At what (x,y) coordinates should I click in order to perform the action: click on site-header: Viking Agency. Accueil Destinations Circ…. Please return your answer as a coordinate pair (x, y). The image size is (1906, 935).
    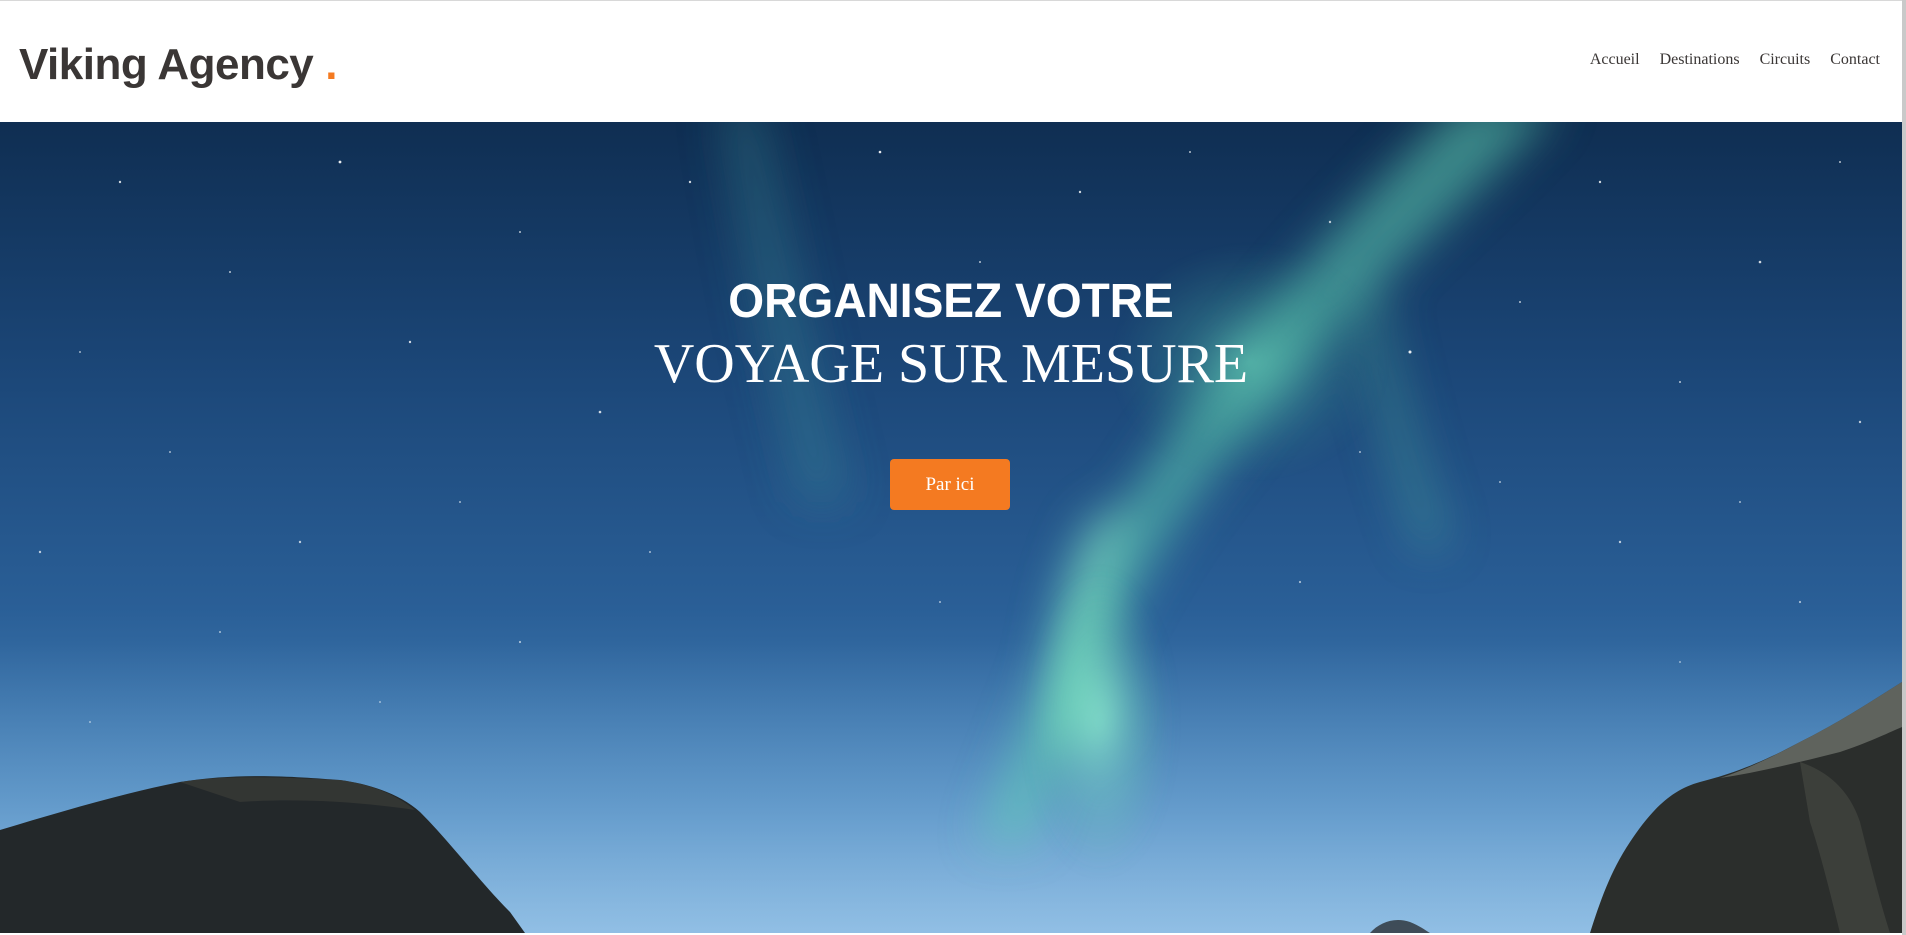
    Looking at the image, I should click on (951, 61).